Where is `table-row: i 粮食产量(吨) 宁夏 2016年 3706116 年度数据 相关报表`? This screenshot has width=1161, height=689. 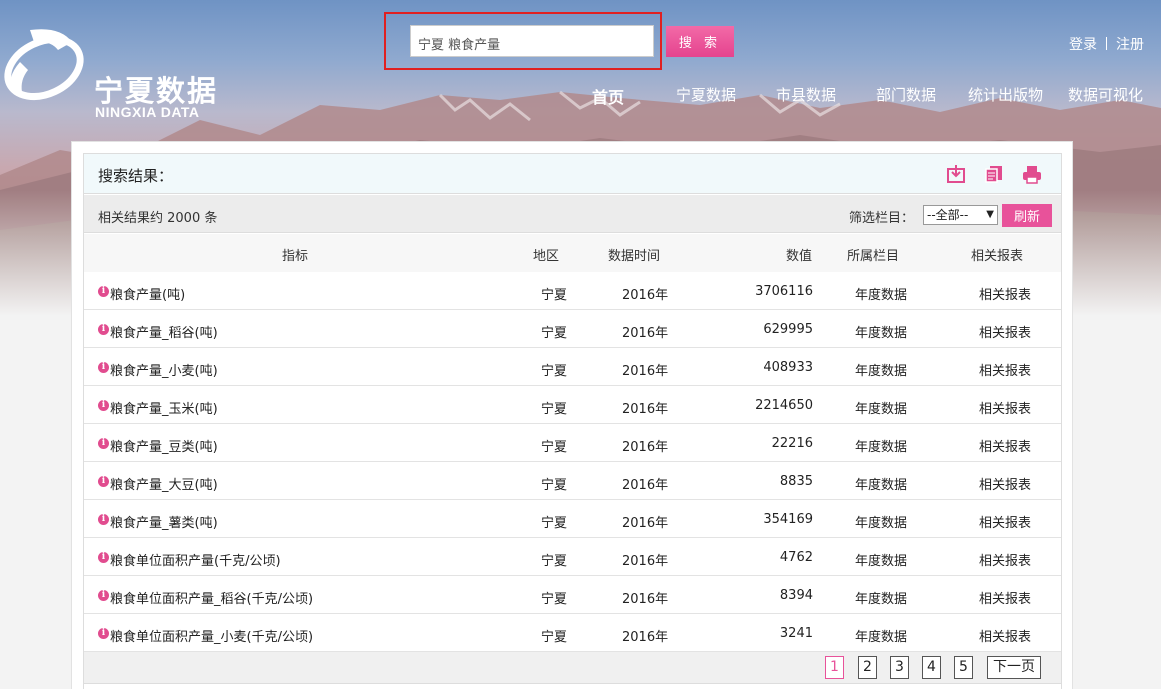
table-row: i 粮食产量(吨) 宁夏 2016年 3706116 年度数据 相关报表 is located at coordinates (572, 291).